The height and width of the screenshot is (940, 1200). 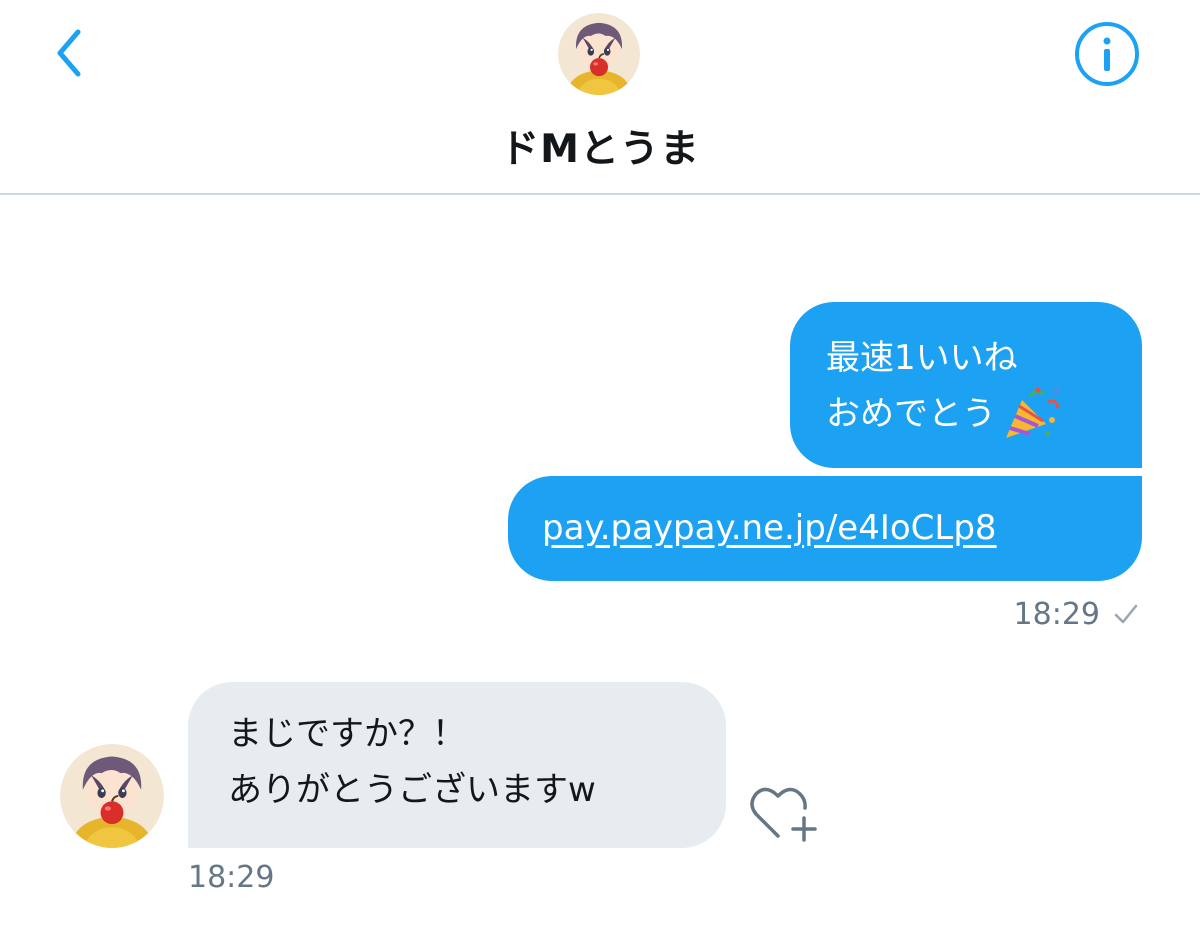 I want to click on contact-avatar, so click(x=599, y=54).